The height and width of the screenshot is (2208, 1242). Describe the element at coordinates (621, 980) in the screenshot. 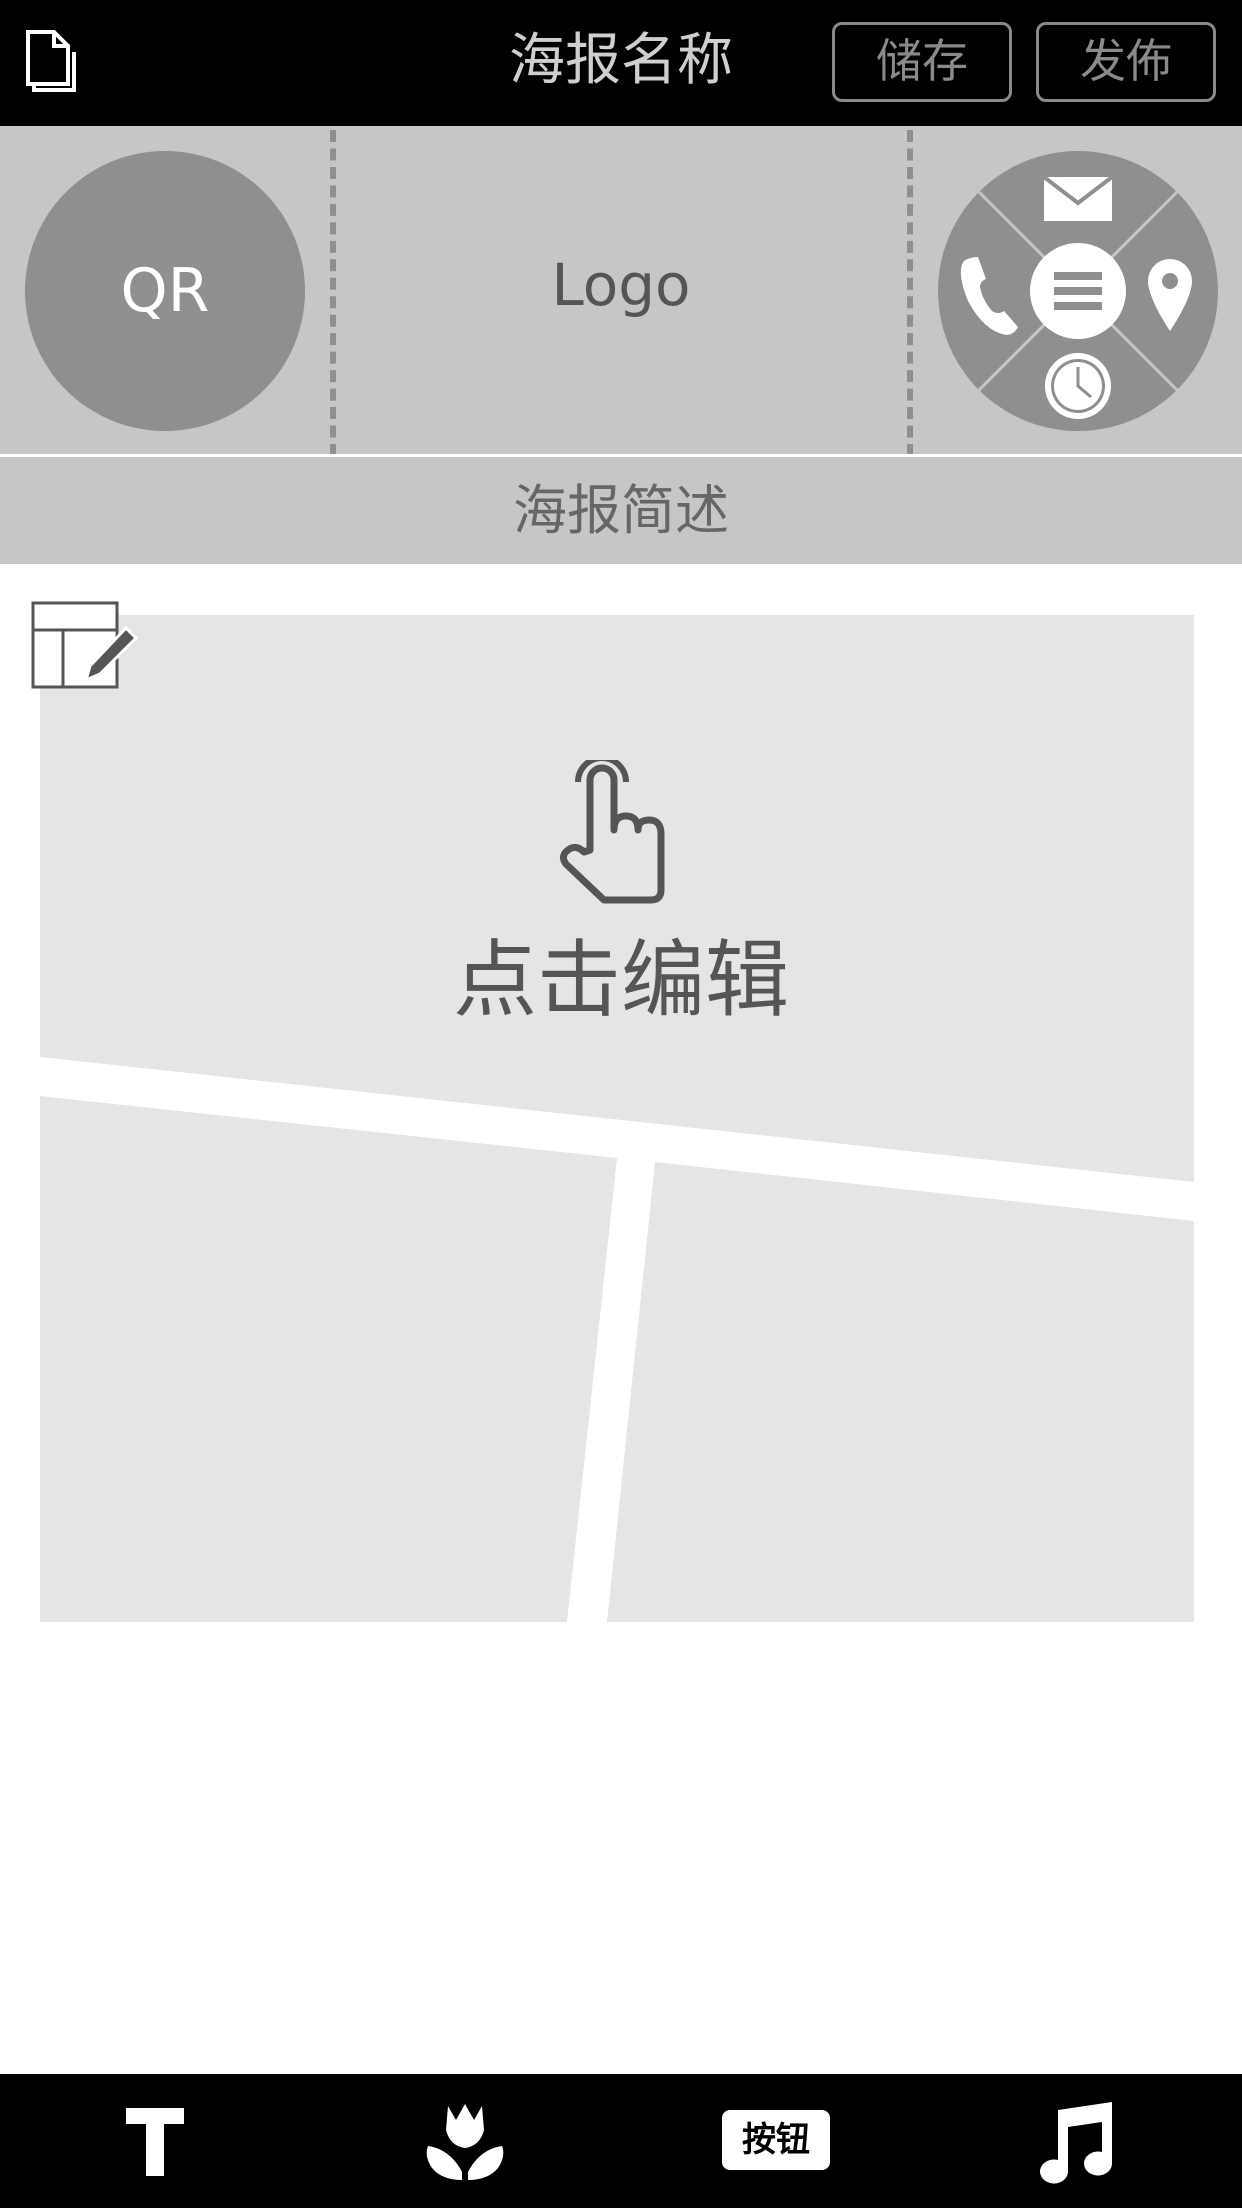

I see `edit-hint: 点击编辑` at that location.